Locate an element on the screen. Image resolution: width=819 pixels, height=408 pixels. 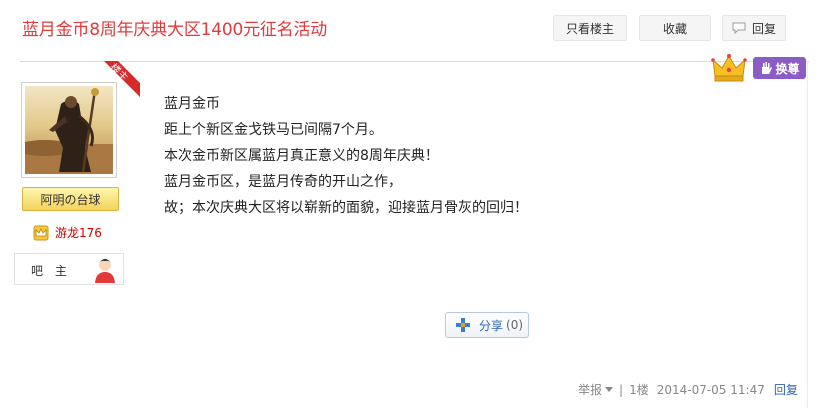
crown-badge-icon is located at coordinates (730, 68).